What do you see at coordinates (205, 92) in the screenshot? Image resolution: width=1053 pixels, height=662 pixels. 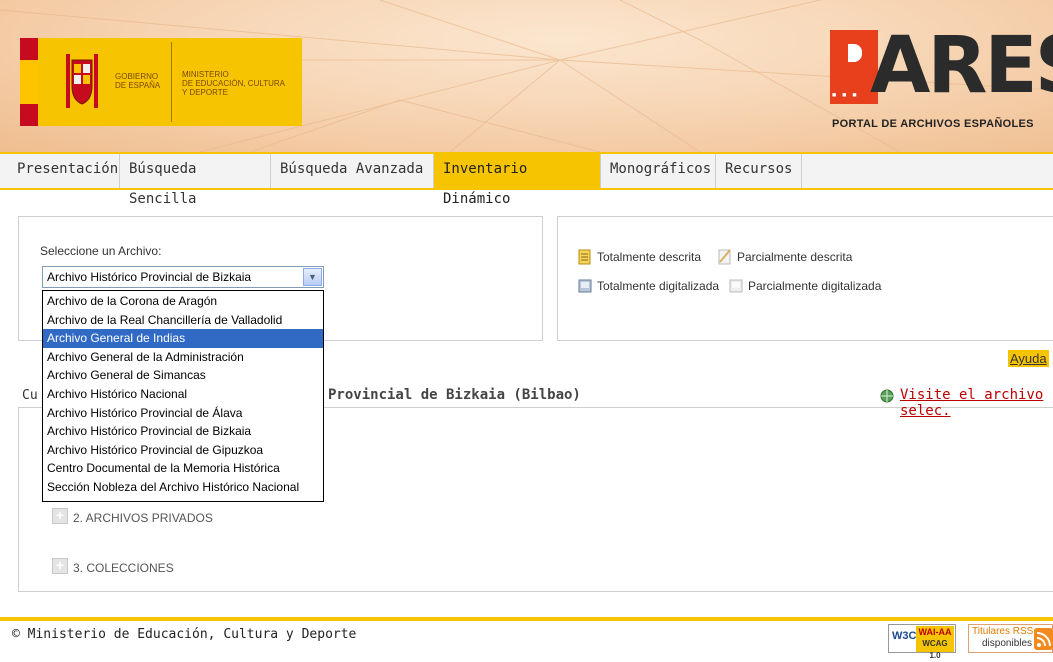 I see `ministry-line-3: Y DEPORTE` at bounding box center [205, 92].